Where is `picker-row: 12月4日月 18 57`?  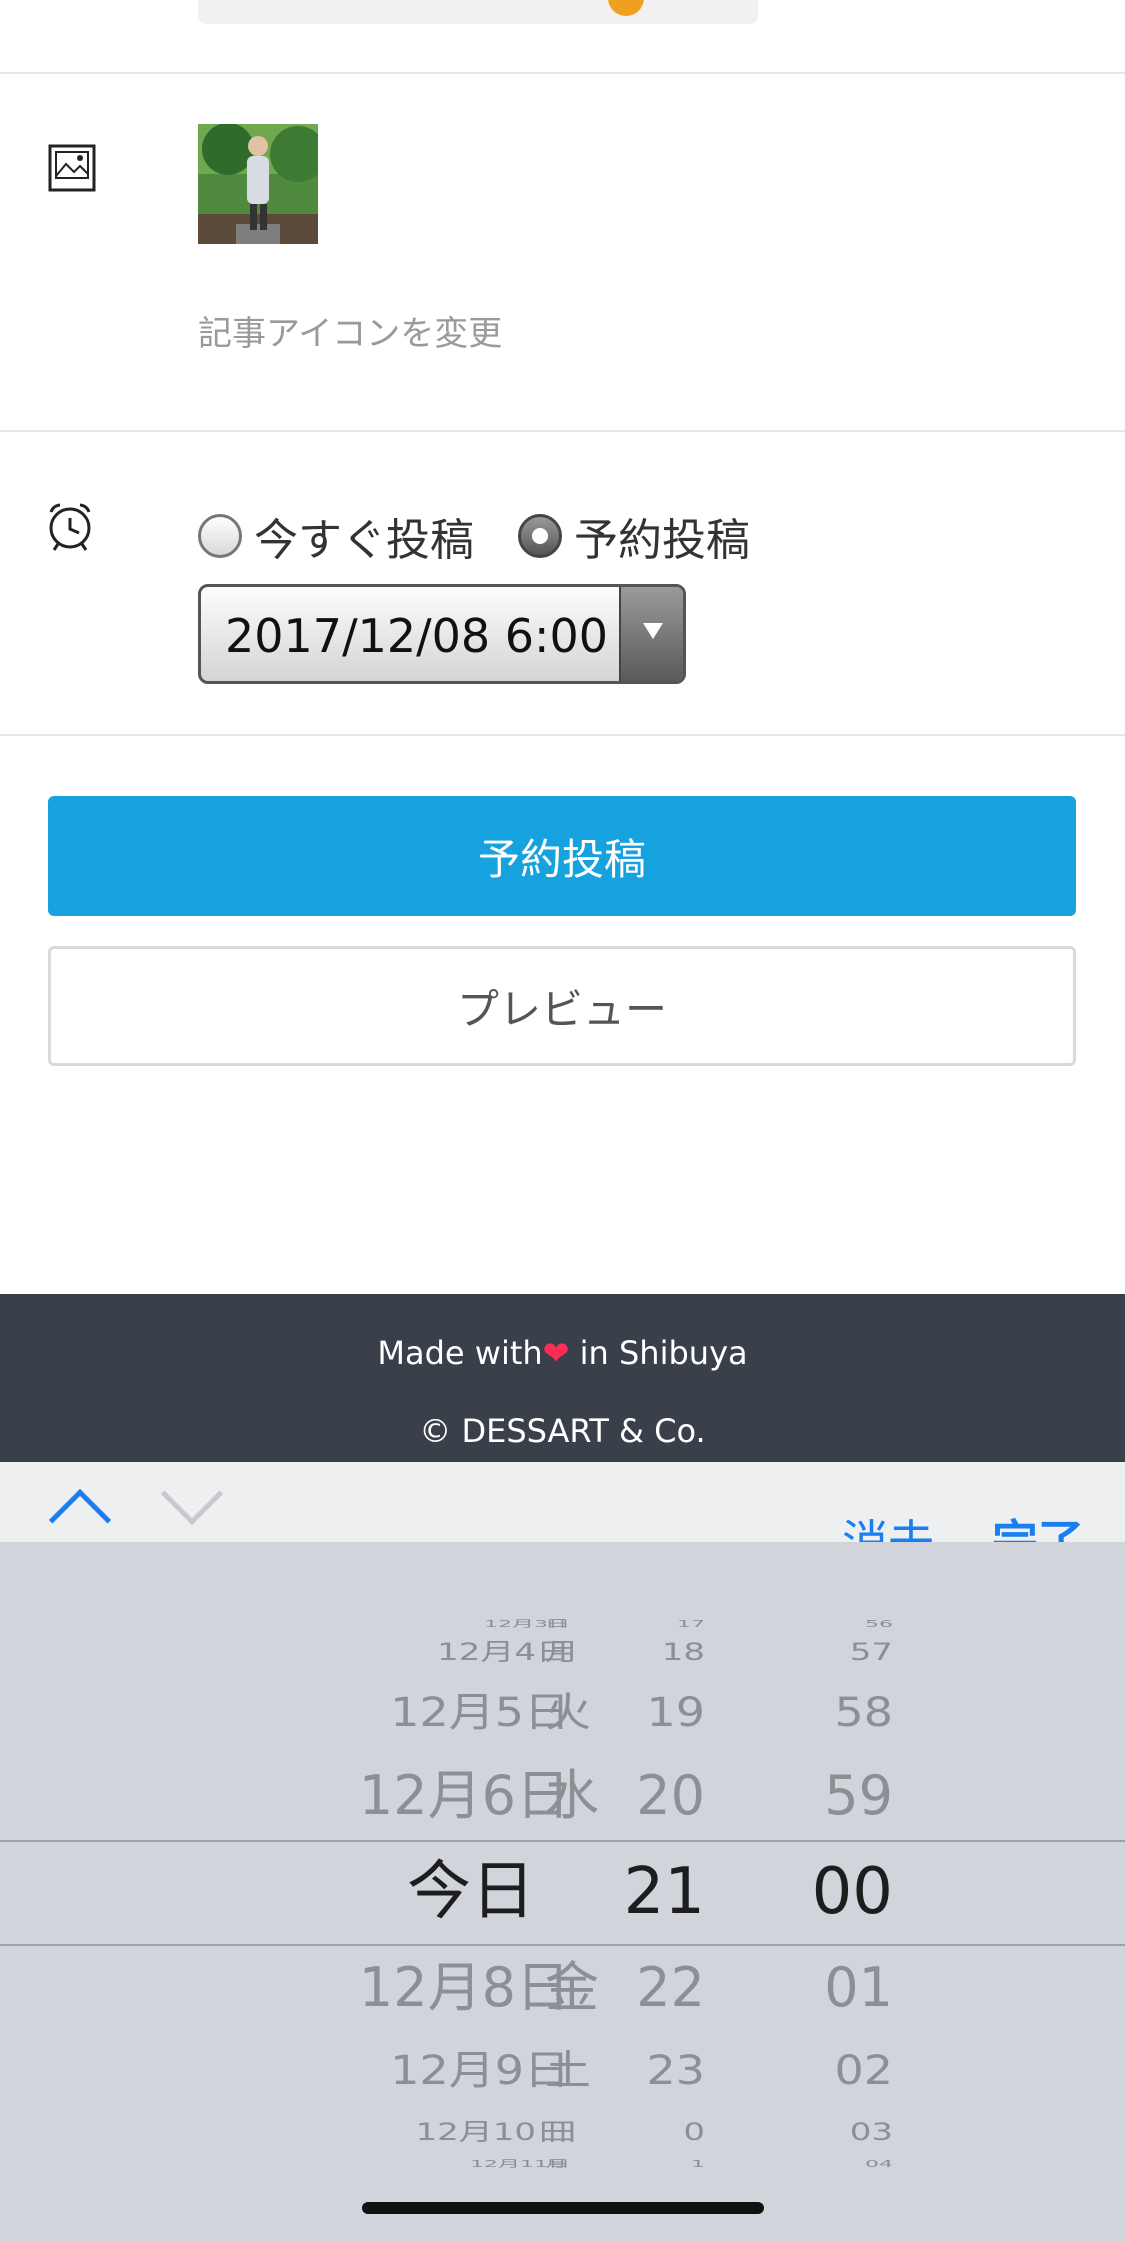
picker-row: 12月4日月 18 57 is located at coordinates (562, 1652).